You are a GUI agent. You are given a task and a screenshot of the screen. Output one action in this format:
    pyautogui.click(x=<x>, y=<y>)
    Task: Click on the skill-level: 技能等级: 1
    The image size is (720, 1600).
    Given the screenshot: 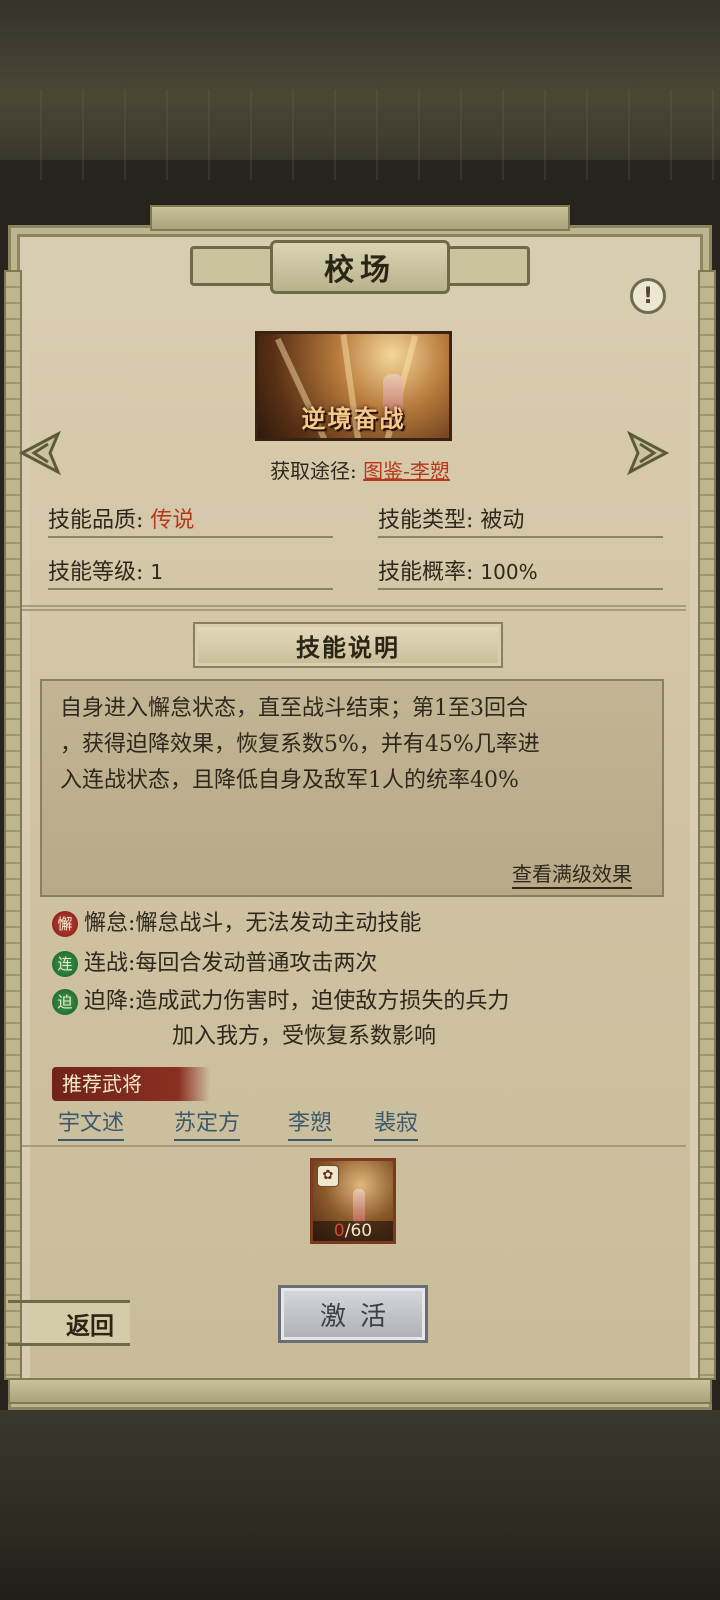 What is the action you would take?
    pyautogui.click(x=190, y=572)
    